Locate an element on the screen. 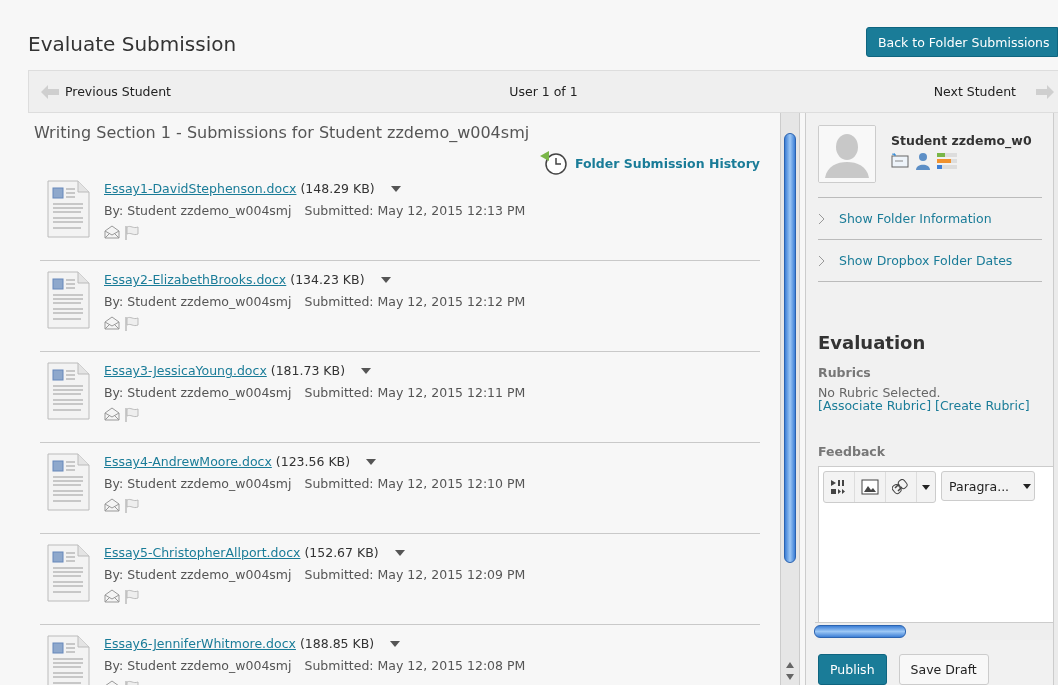 The width and height of the screenshot is (1058, 685). rubrics-label: Rubrics is located at coordinates (845, 372).